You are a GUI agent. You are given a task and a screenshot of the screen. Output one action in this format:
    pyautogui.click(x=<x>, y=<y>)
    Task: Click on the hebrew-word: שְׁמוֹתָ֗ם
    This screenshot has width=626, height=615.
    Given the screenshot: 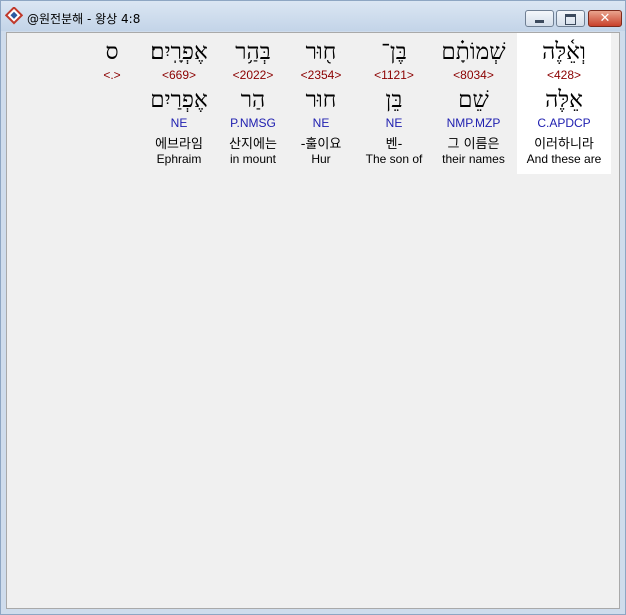 What is the action you would take?
    pyautogui.click(x=473, y=52)
    